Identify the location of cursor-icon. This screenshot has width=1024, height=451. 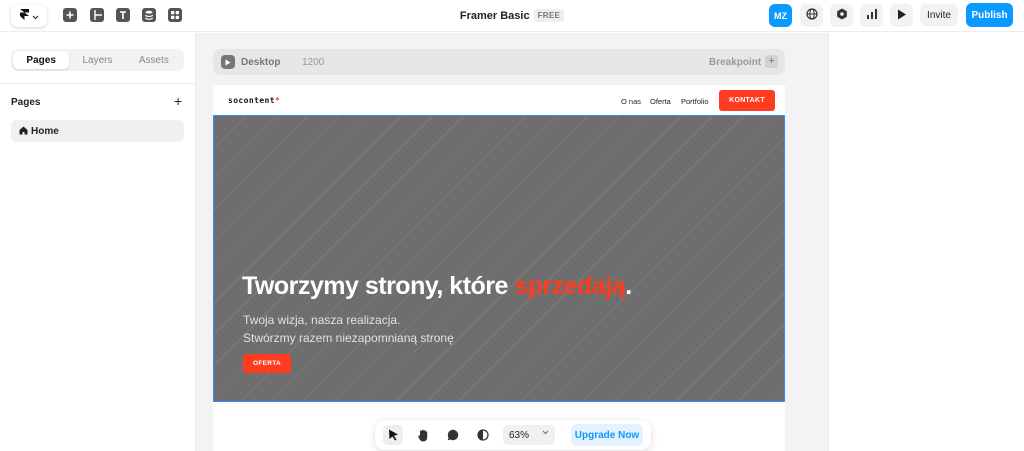
(393, 435).